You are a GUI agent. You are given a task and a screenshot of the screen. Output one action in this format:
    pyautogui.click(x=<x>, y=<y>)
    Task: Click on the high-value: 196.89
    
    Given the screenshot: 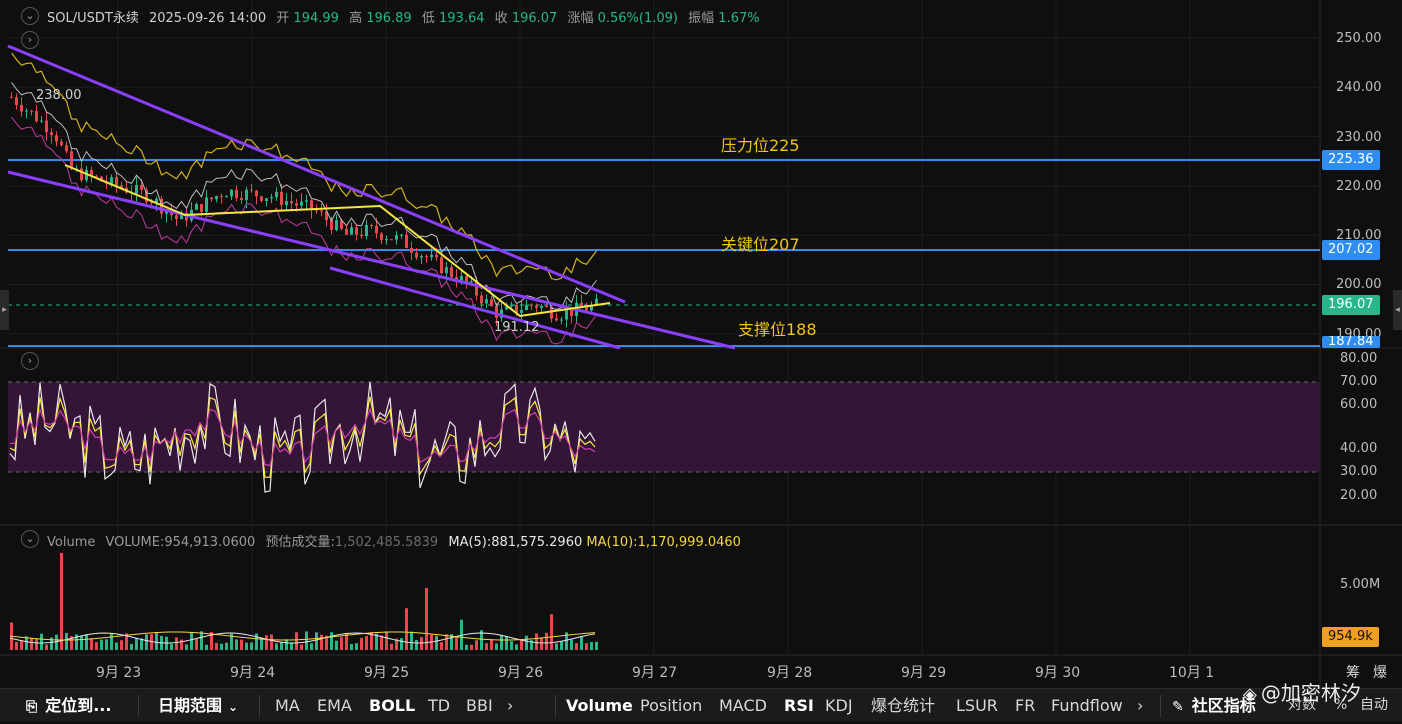 What is the action you would take?
    pyautogui.click(x=389, y=18)
    